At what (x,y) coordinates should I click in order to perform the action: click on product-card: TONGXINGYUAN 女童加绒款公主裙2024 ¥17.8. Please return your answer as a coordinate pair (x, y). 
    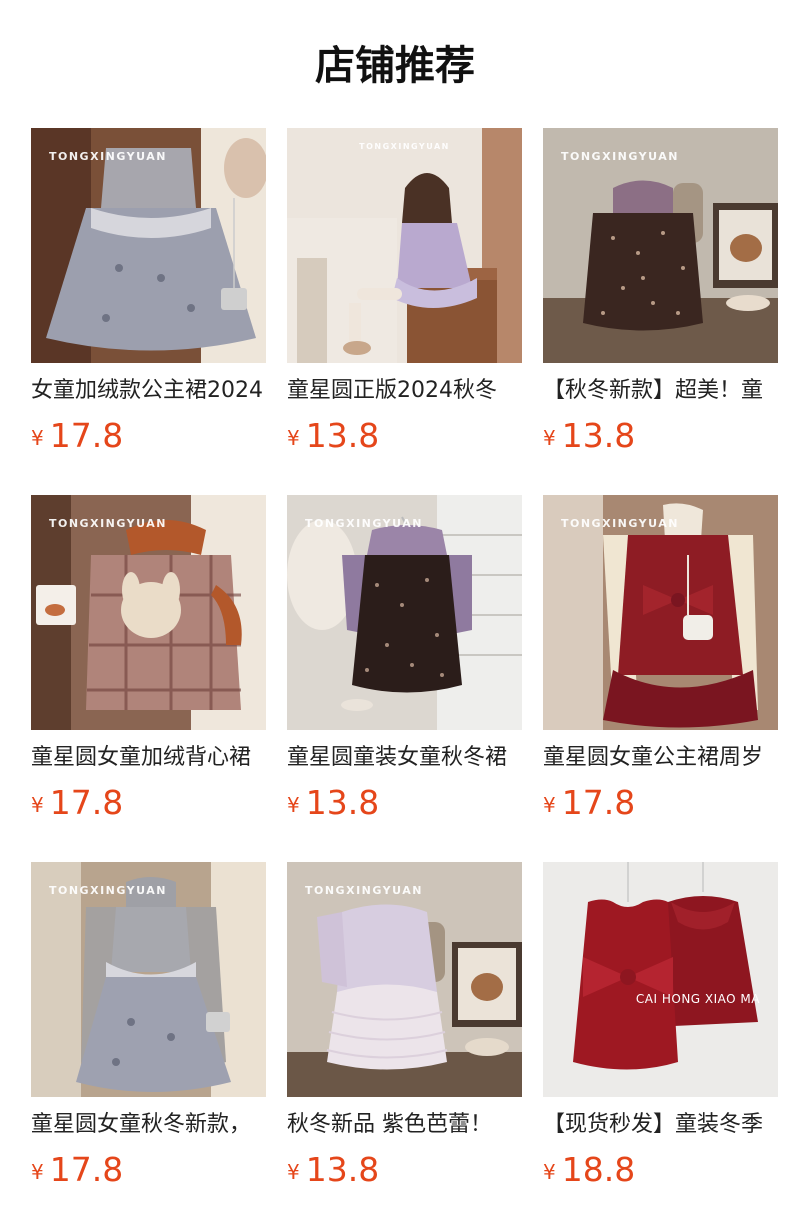
    Looking at the image, I should click on (148, 298).